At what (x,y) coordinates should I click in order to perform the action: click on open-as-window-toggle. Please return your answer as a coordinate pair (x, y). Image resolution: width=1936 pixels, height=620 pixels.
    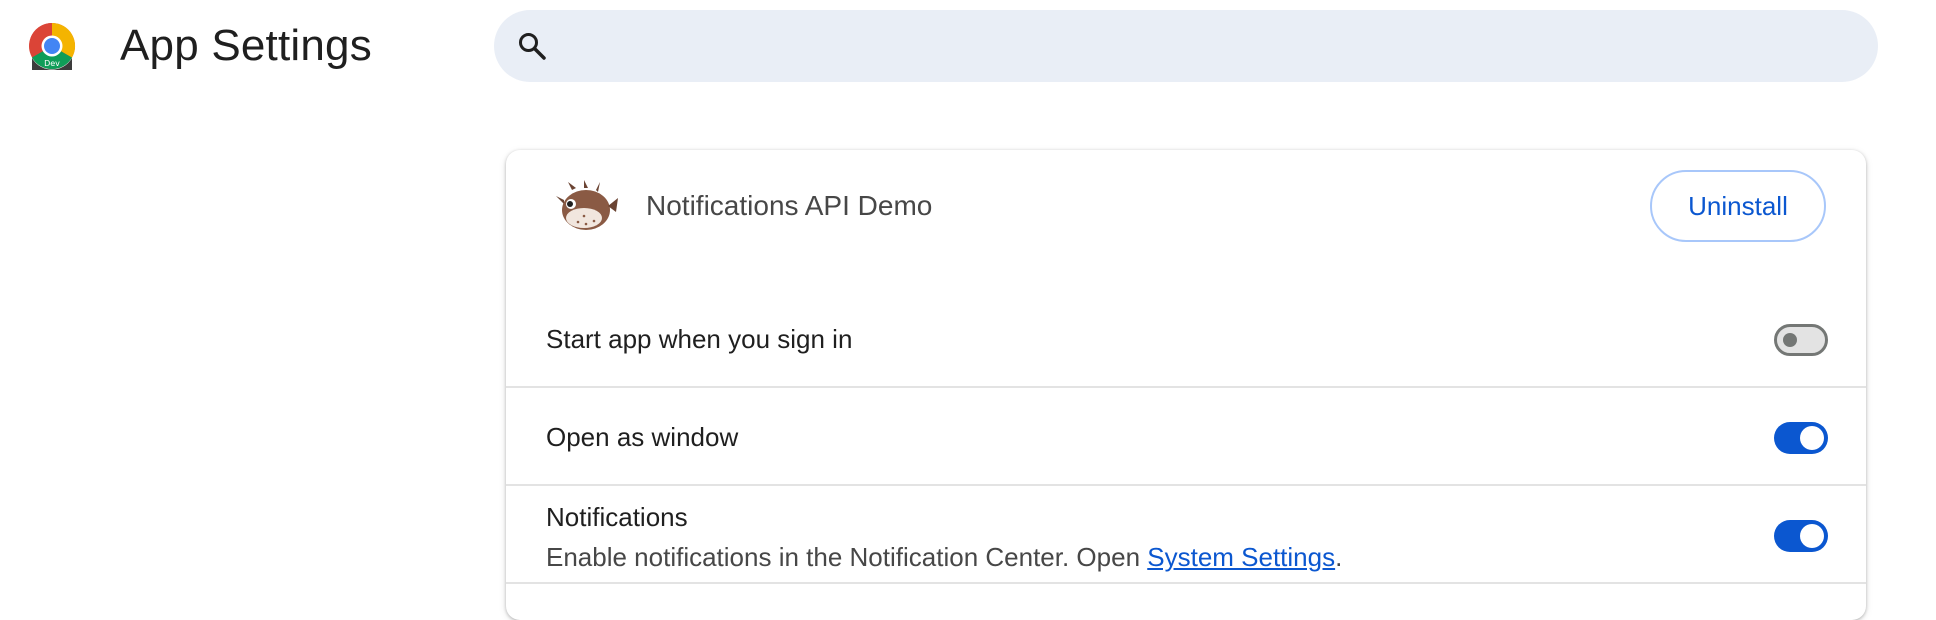
    Looking at the image, I should click on (1801, 438).